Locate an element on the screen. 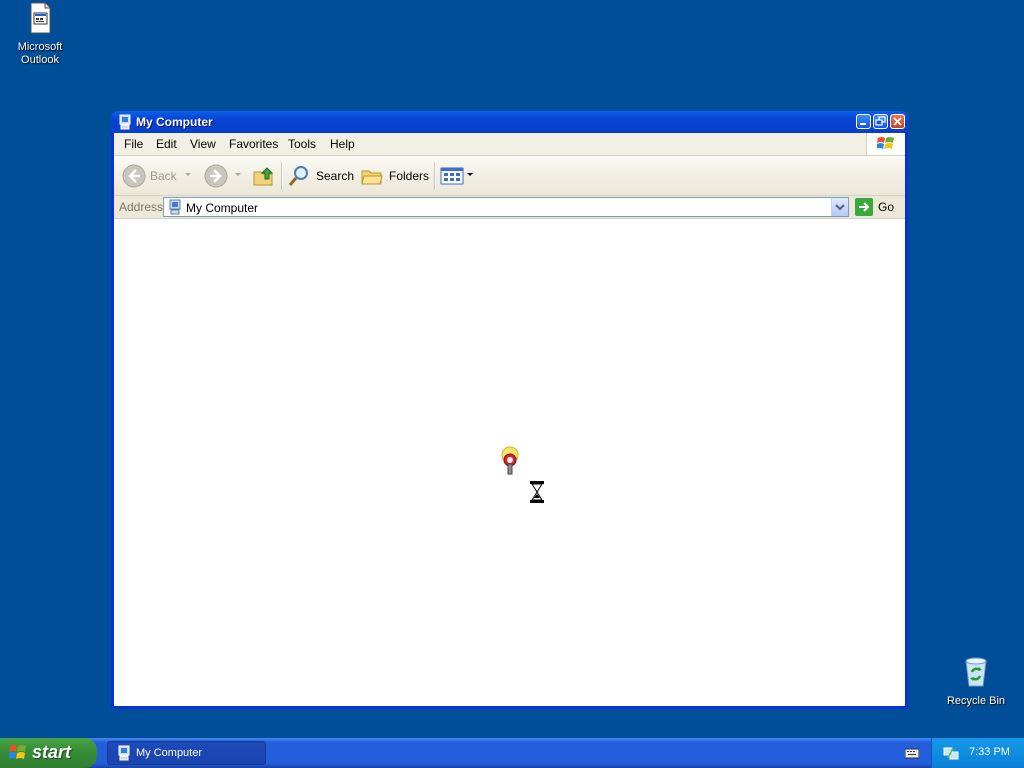 This screenshot has width=1024, height=768. go-arrow-icon is located at coordinates (864, 207).